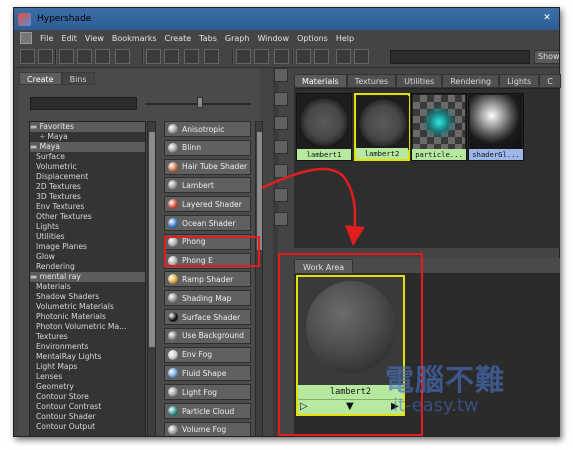 This screenshot has width=573, height=450. I want to click on menu-edit: Edit, so click(69, 38).